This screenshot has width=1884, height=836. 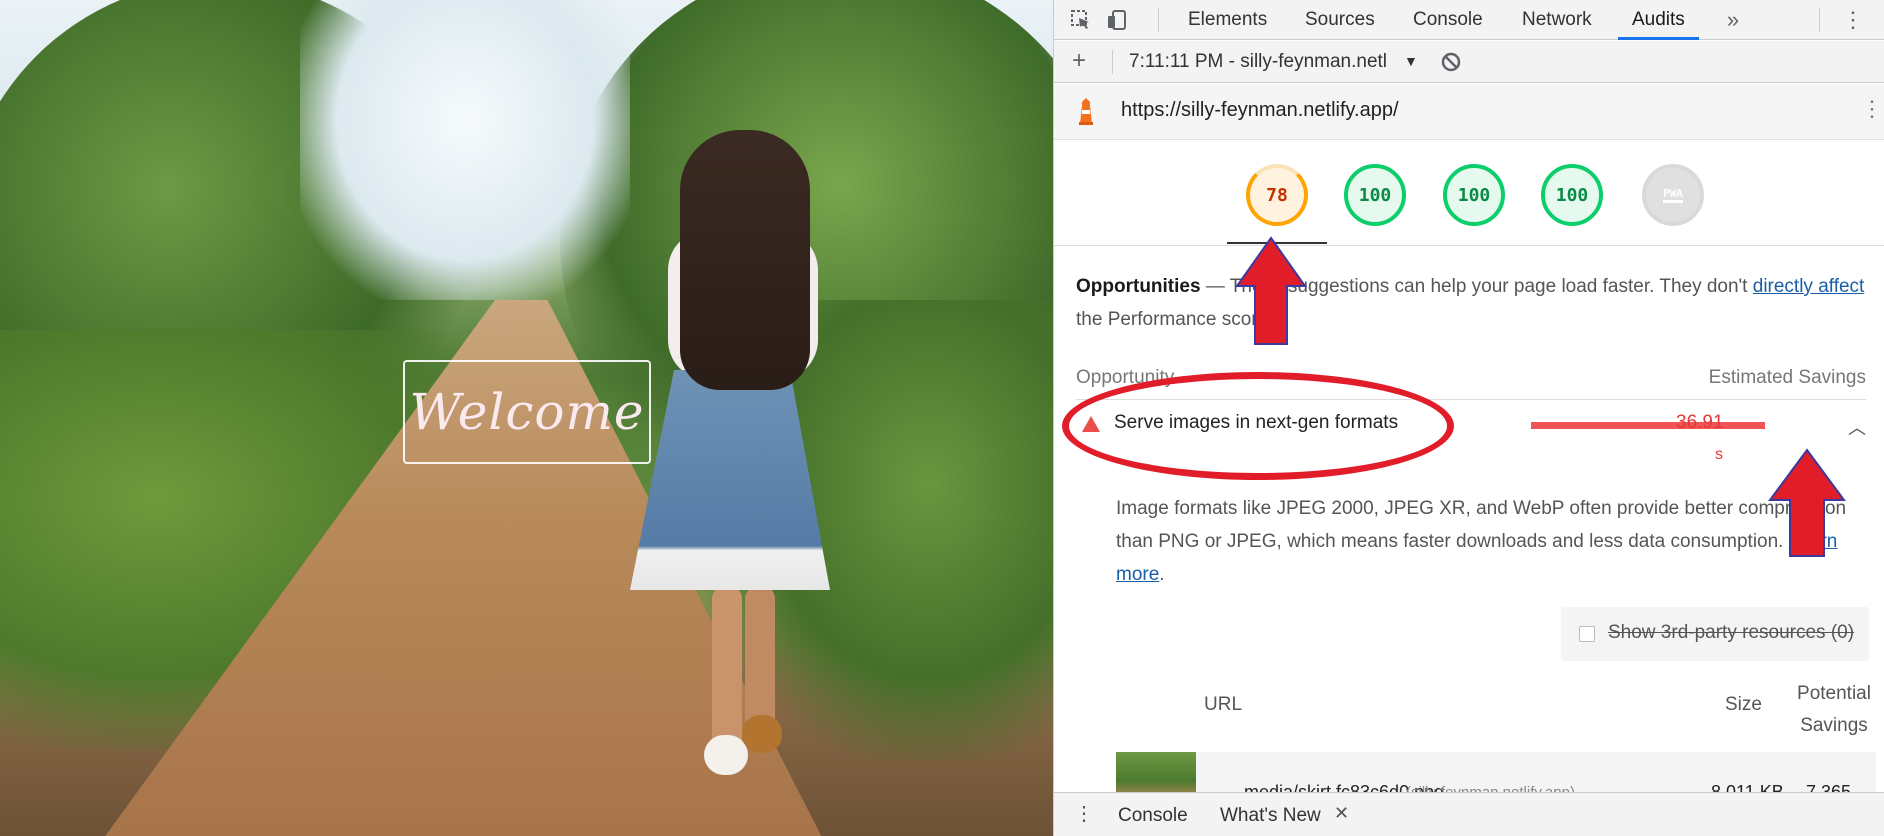 I want to click on figure-hair, so click(x=745, y=260).